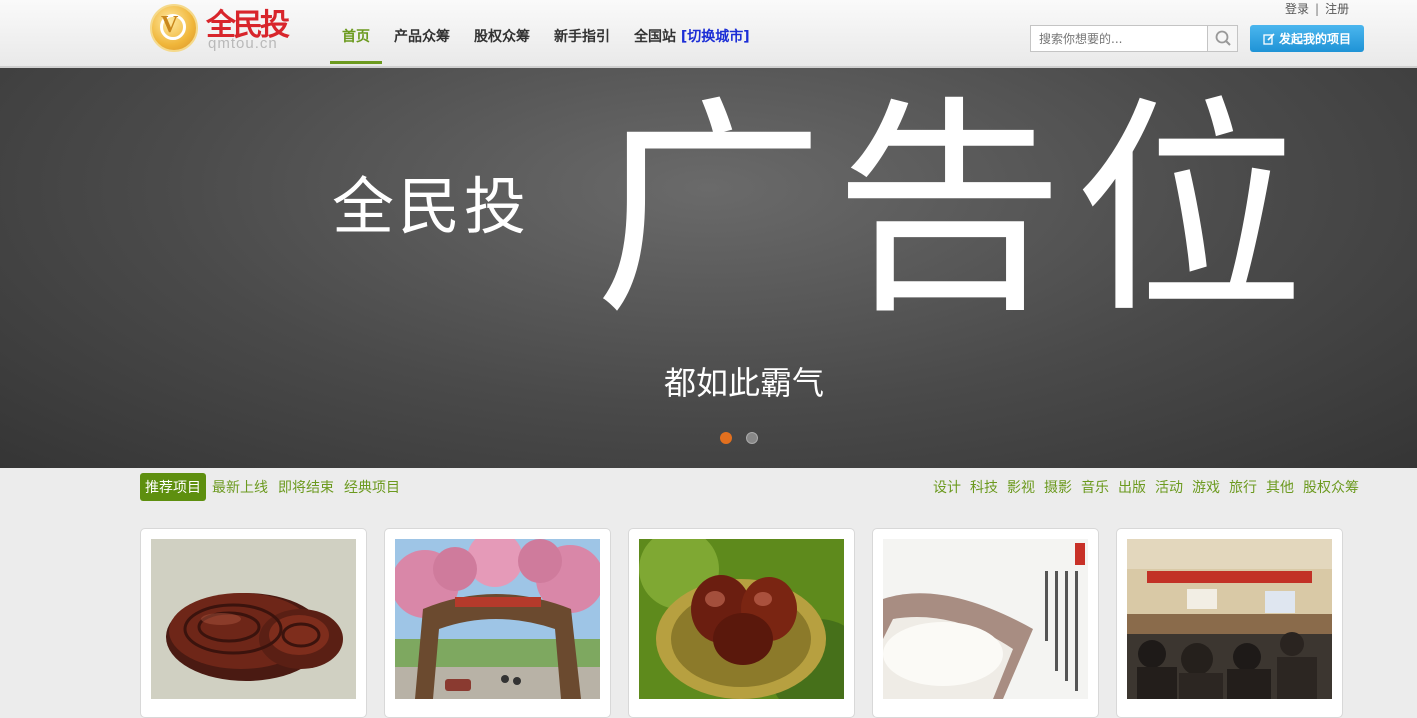 The height and width of the screenshot is (718, 1417). Describe the element at coordinates (1280, 487) in the screenshot. I see `category-other: 其他` at that location.